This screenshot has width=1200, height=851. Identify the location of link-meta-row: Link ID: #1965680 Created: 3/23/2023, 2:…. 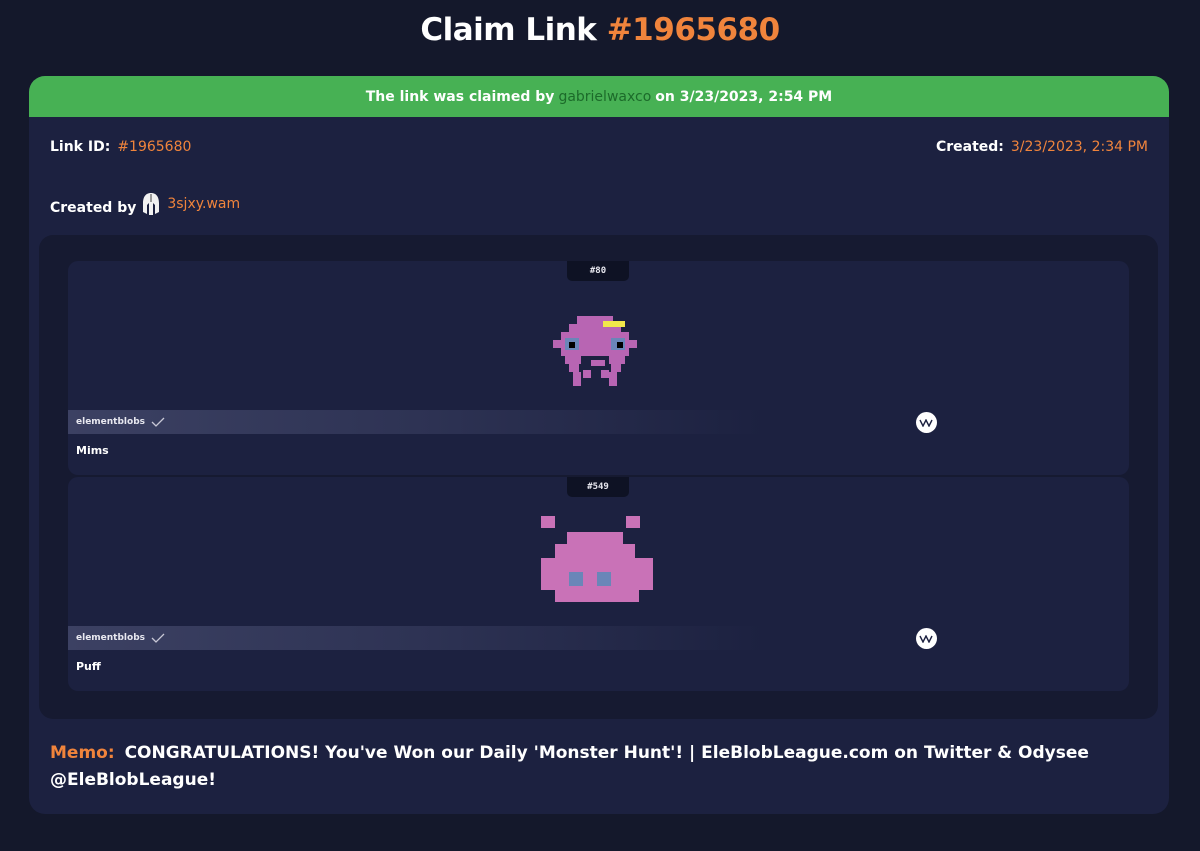
(599, 147).